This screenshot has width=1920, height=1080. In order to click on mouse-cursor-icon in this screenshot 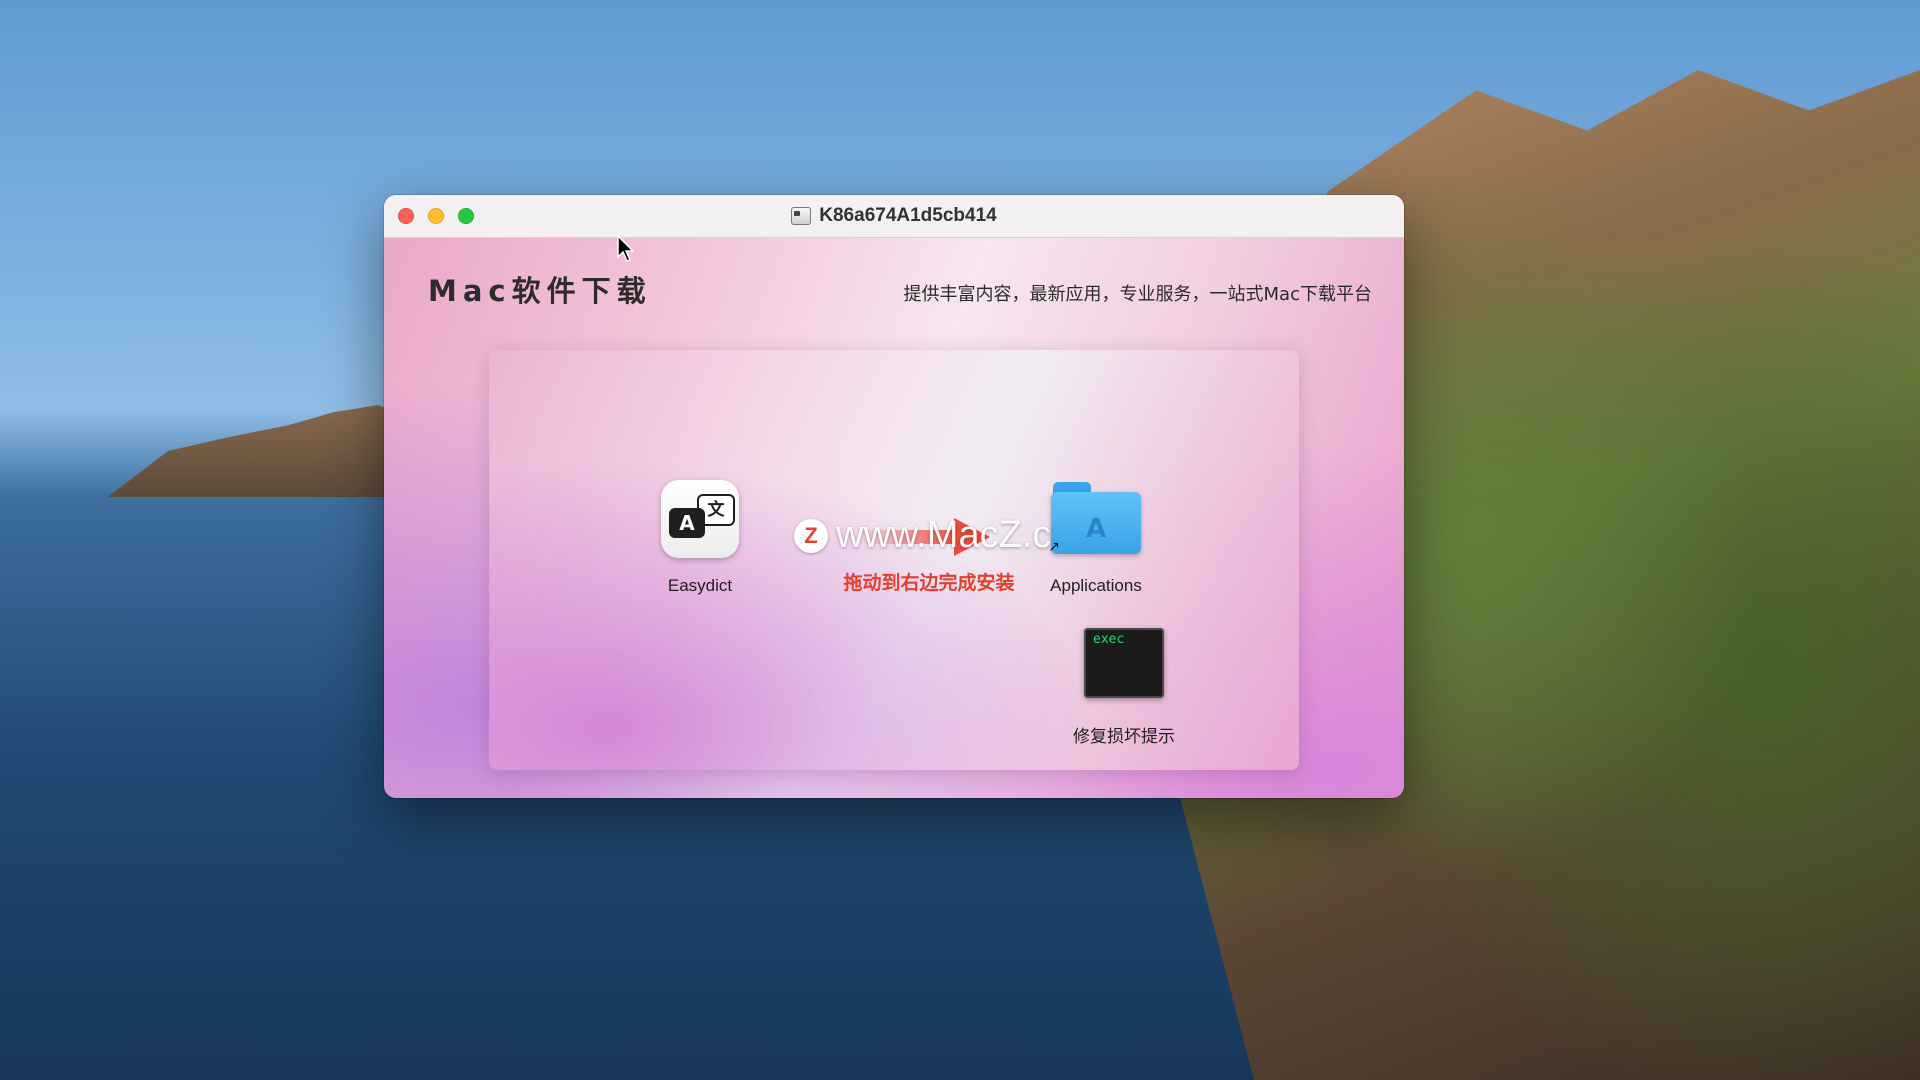, I will do `click(626, 248)`.